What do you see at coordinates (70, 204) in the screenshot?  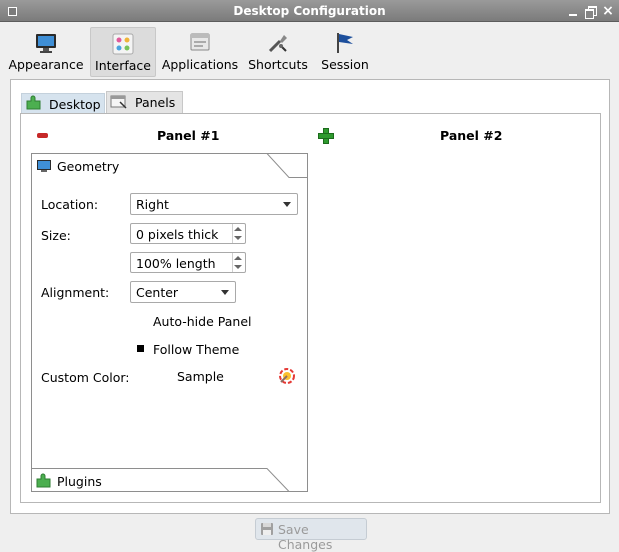 I see `location-label: Location:` at bounding box center [70, 204].